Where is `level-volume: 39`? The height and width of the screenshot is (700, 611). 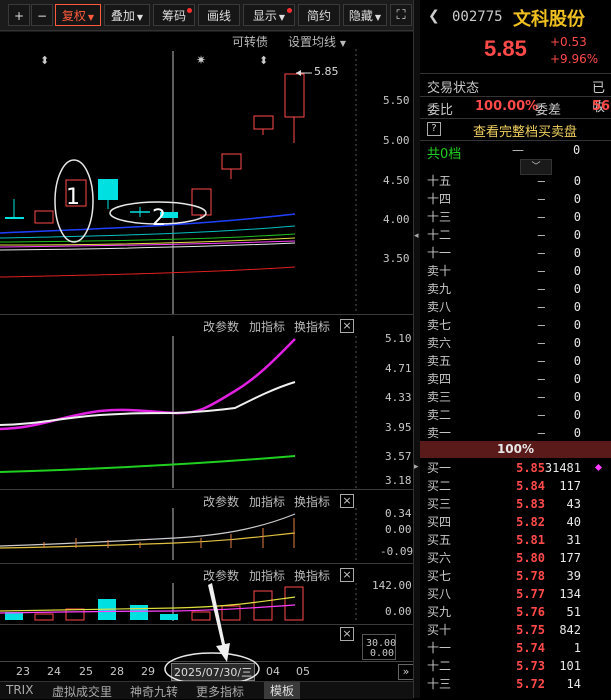 level-volume: 39 is located at coordinates (573, 576).